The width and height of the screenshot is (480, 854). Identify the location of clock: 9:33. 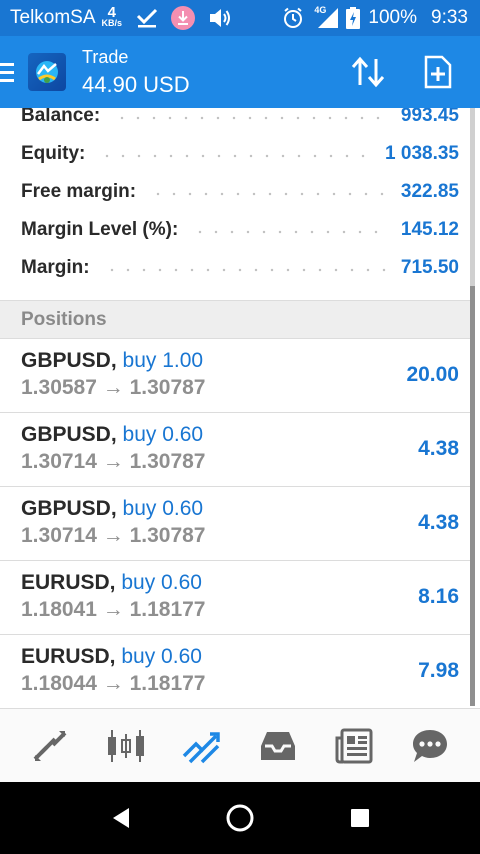
(449, 17).